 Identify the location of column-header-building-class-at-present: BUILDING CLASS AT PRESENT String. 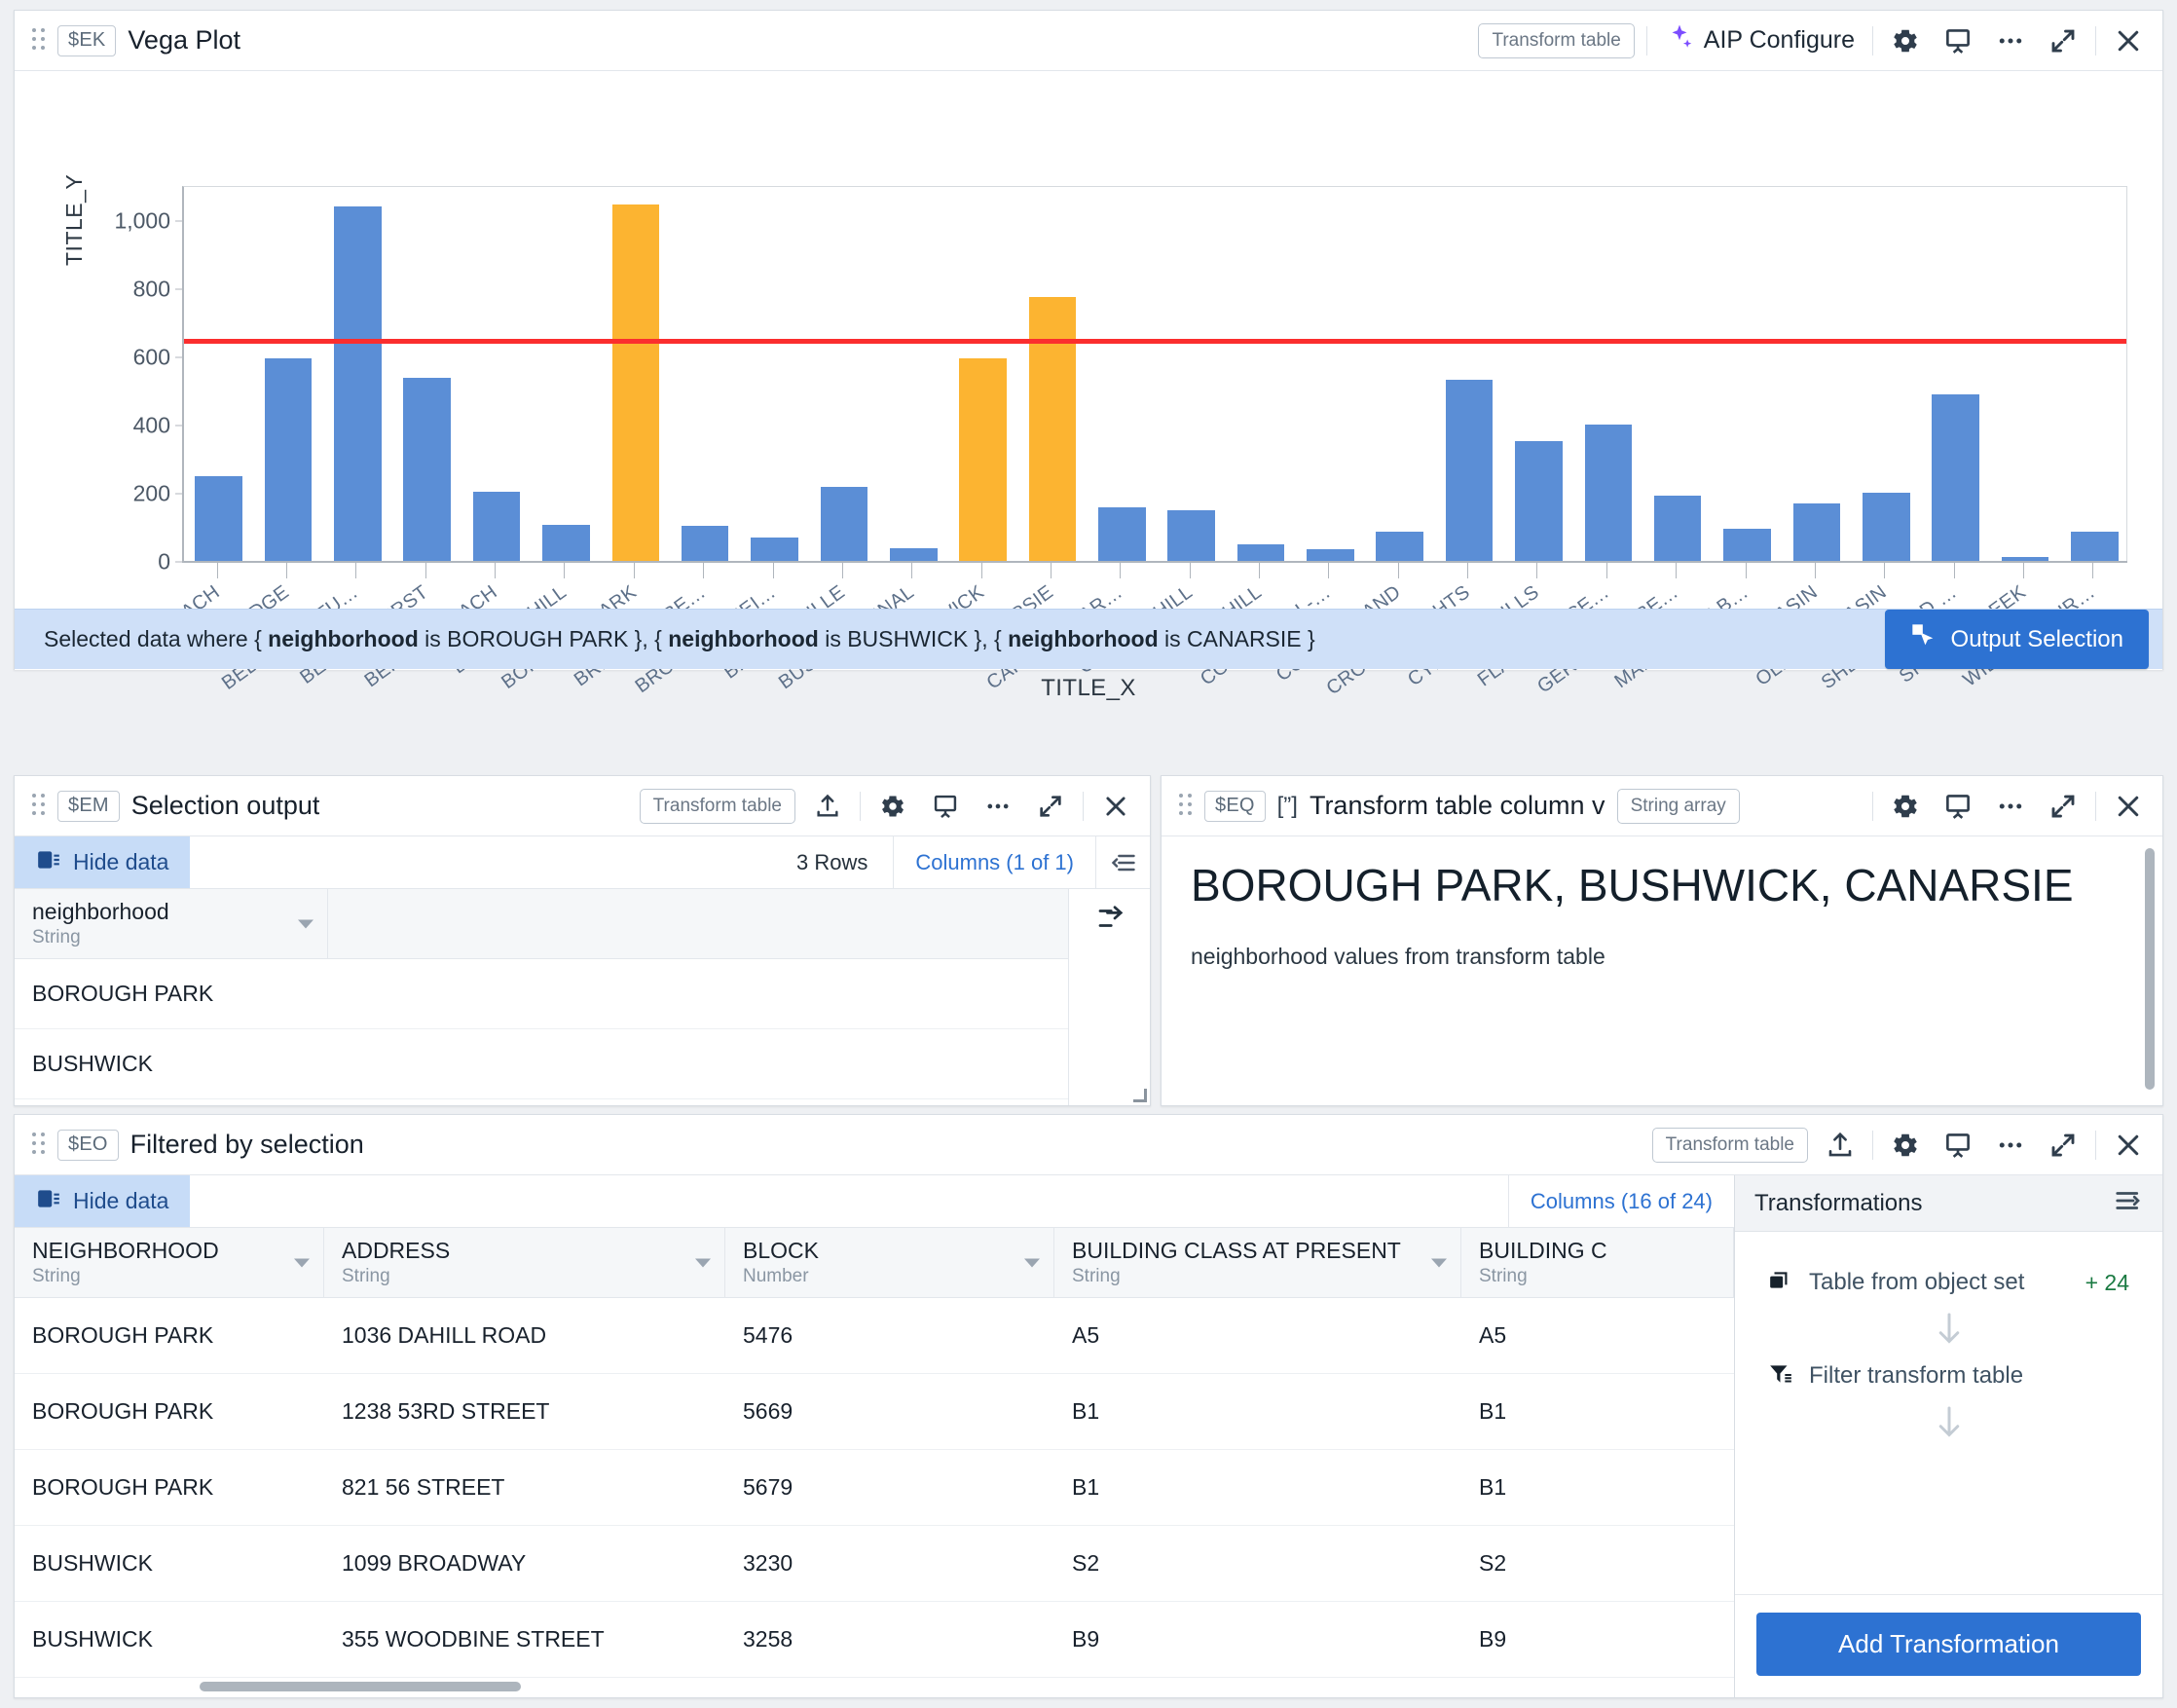
(1257, 1262).